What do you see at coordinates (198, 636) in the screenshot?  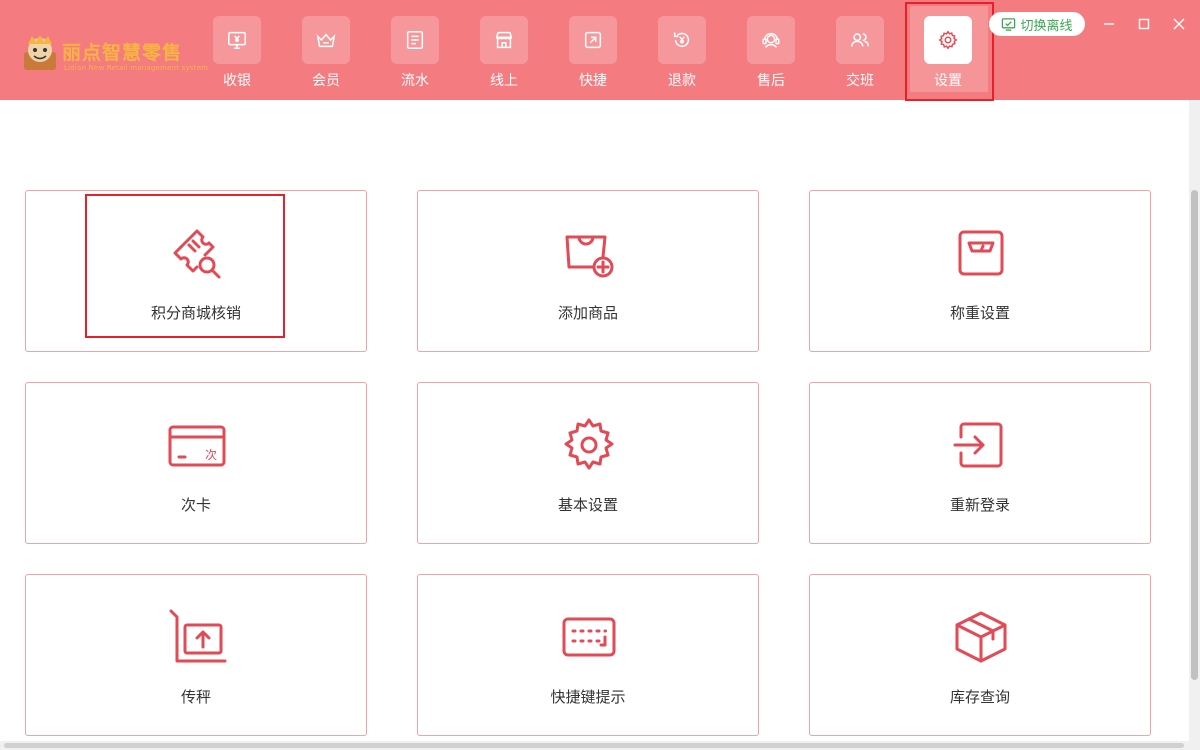 I see `scale-upload-icon` at bounding box center [198, 636].